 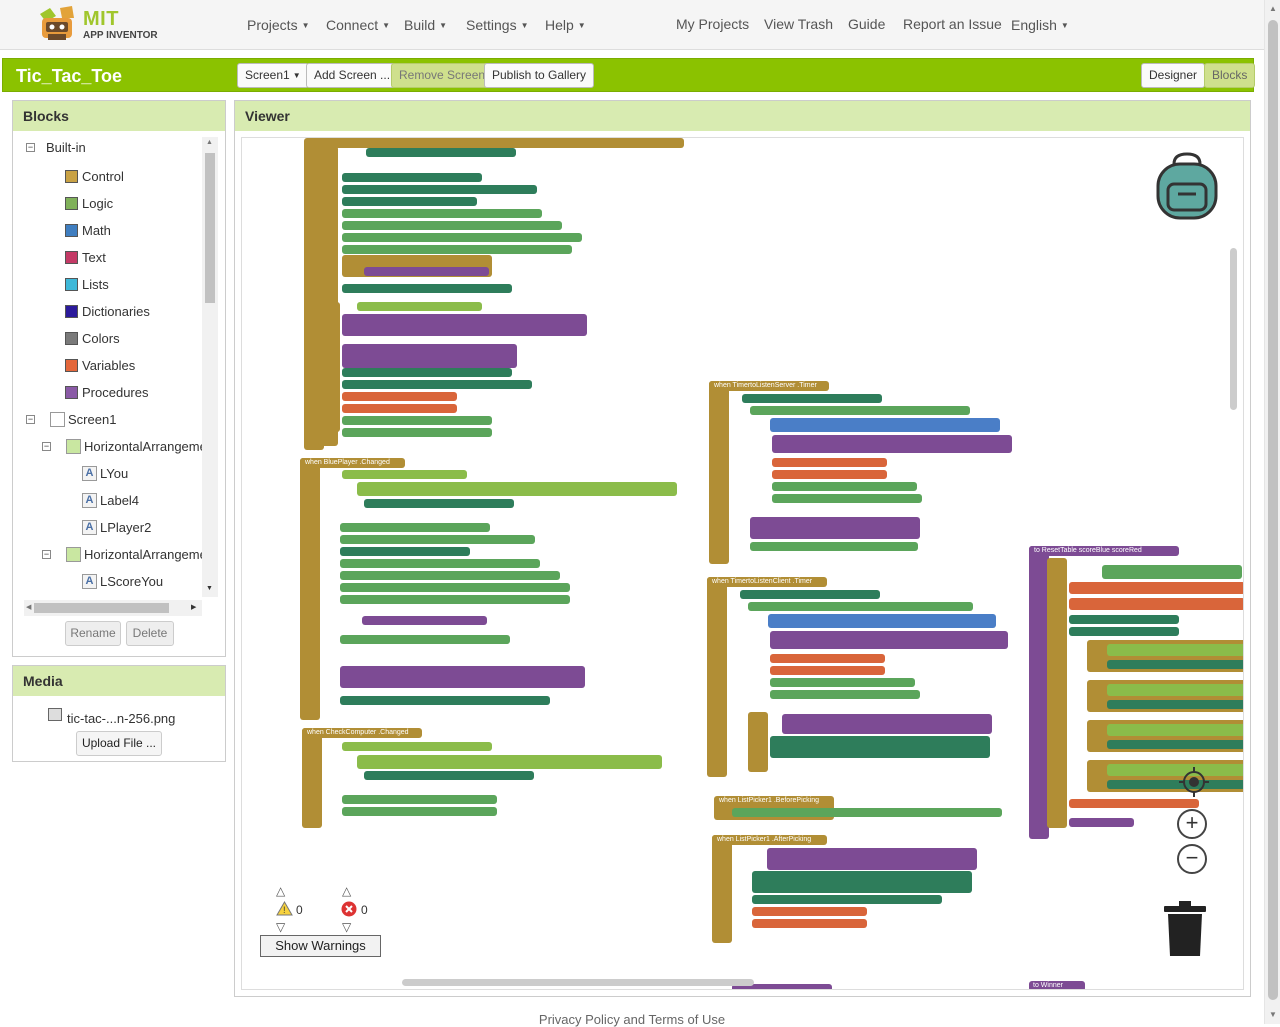 I want to click on event-timer-client, so click(x=717, y=677).